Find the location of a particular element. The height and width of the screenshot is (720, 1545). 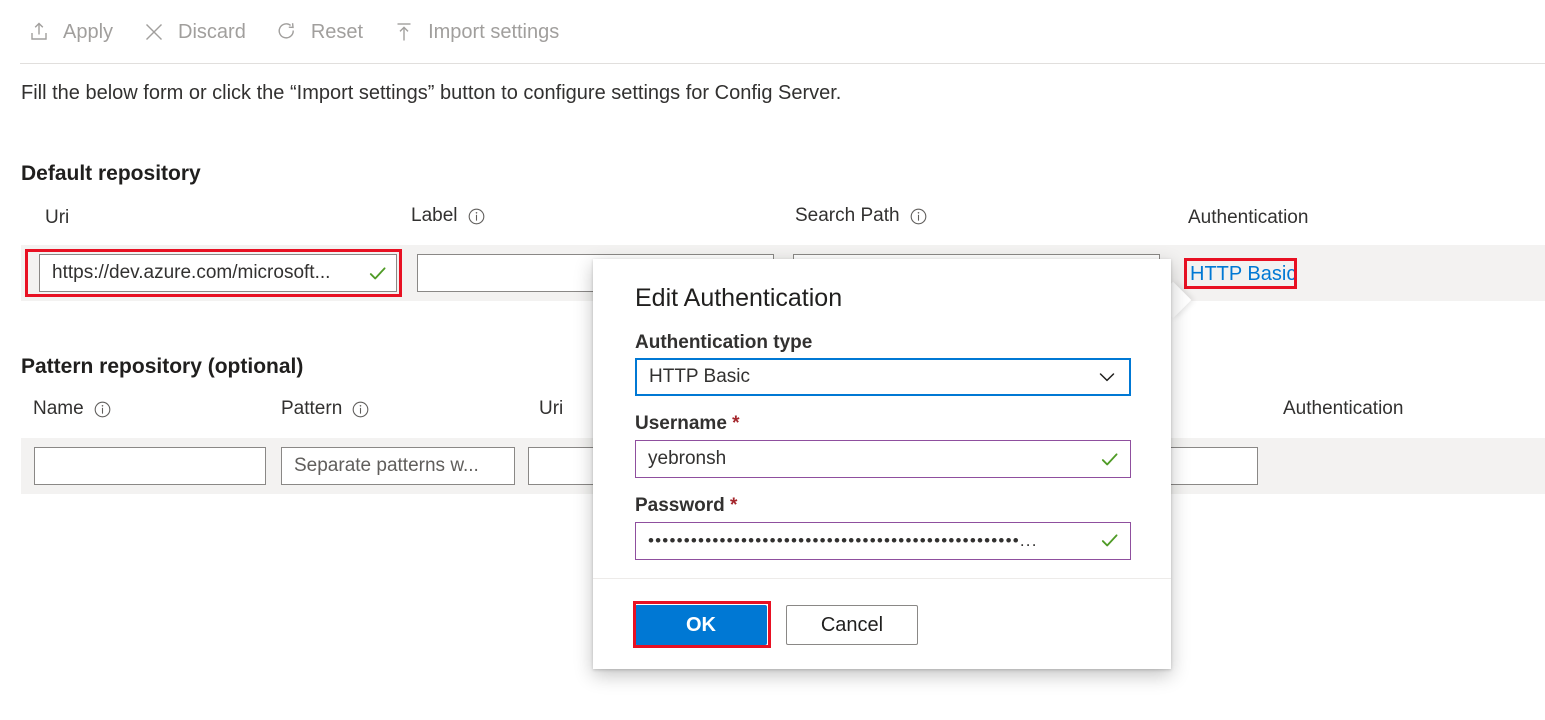

discard-button: Discard is located at coordinates (198, 32).